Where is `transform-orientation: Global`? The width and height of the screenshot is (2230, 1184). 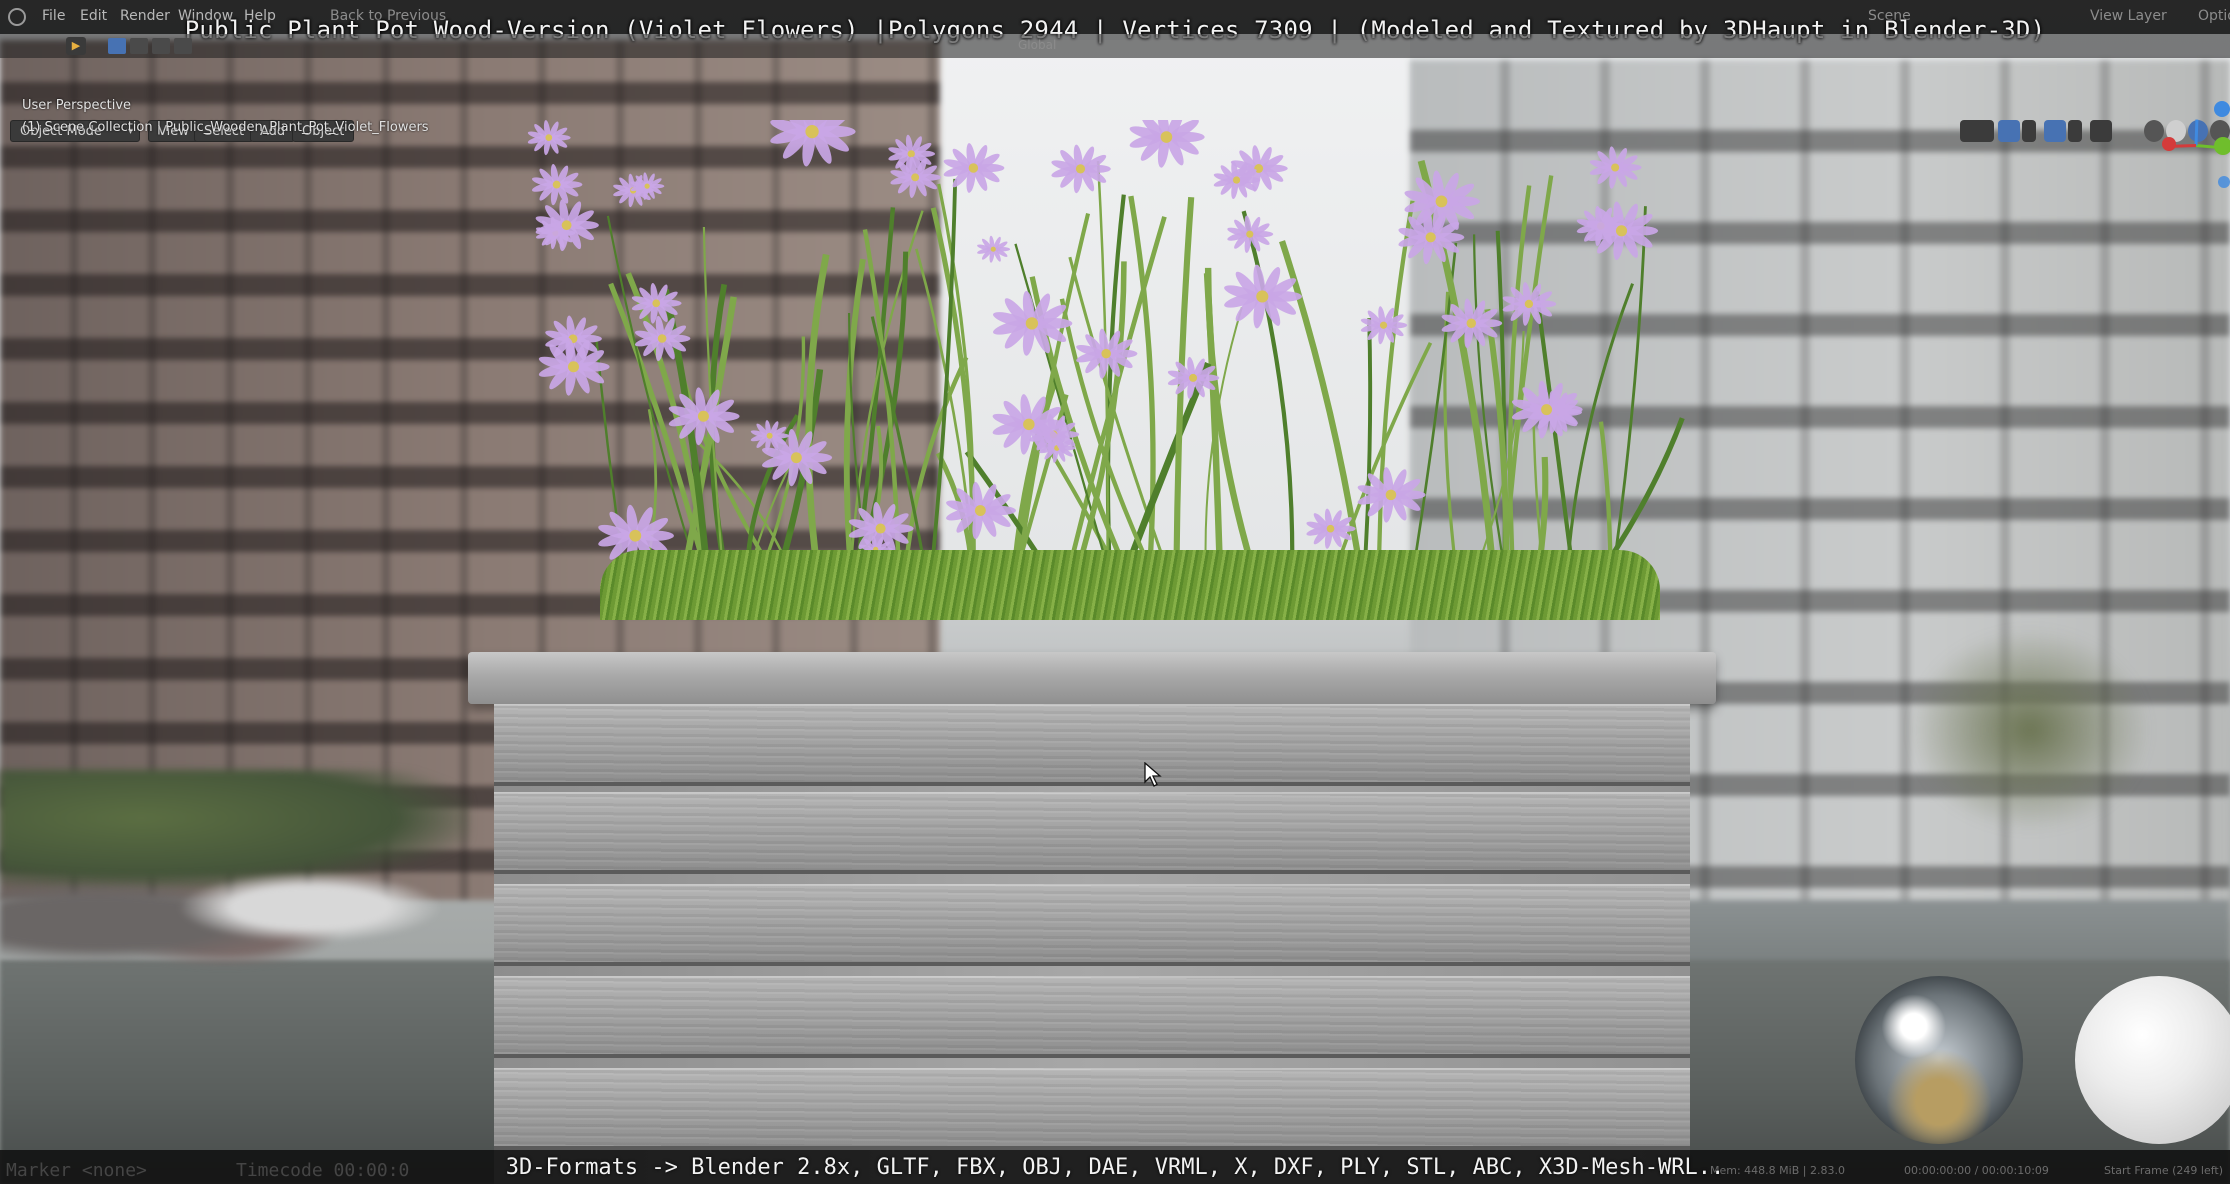
transform-orientation: Global is located at coordinates (1037, 45).